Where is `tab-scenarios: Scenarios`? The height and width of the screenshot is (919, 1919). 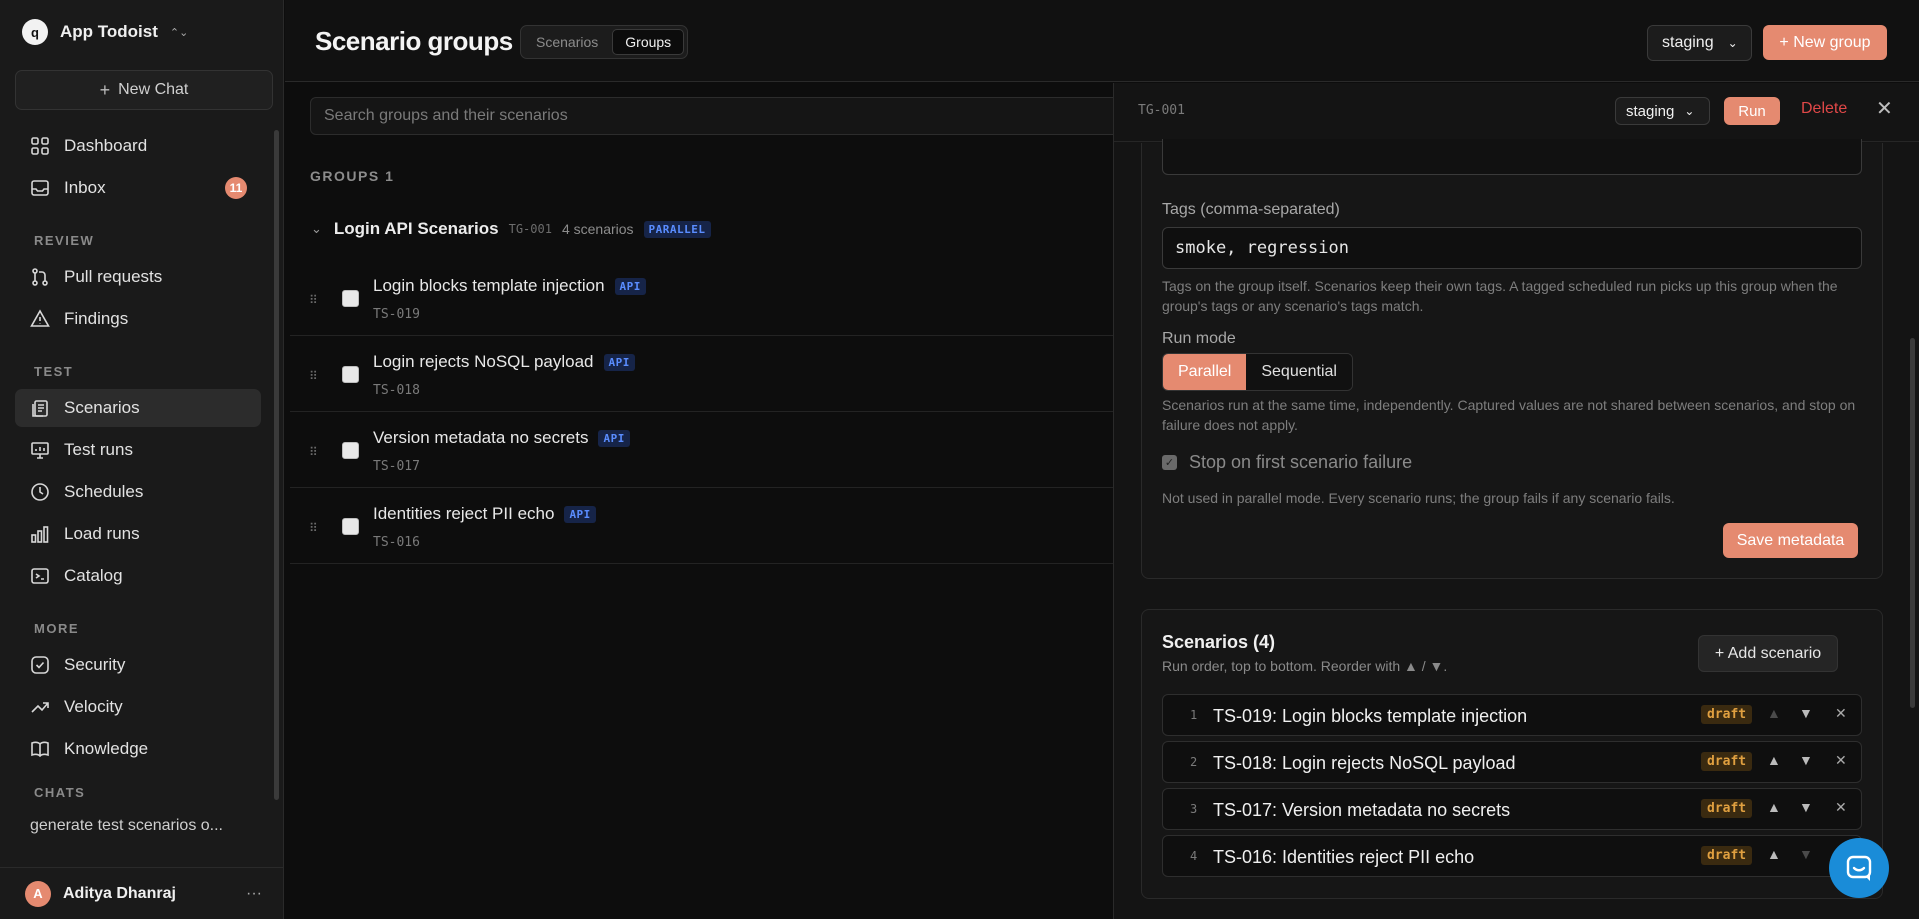
tab-scenarios: Scenarios is located at coordinates (567, 42).